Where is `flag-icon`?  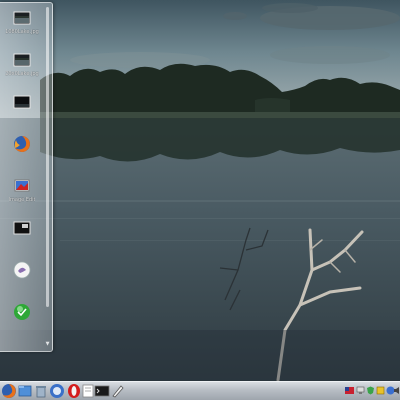
flag-icon is located at coordinates (349, 390).